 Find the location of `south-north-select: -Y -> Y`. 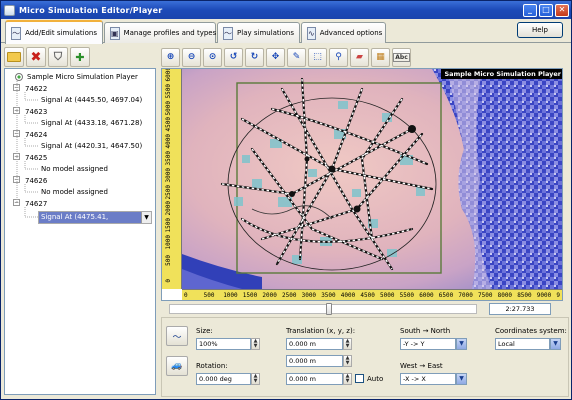

south-north-select: -Y -> Y is located at coordinates (428, 344).